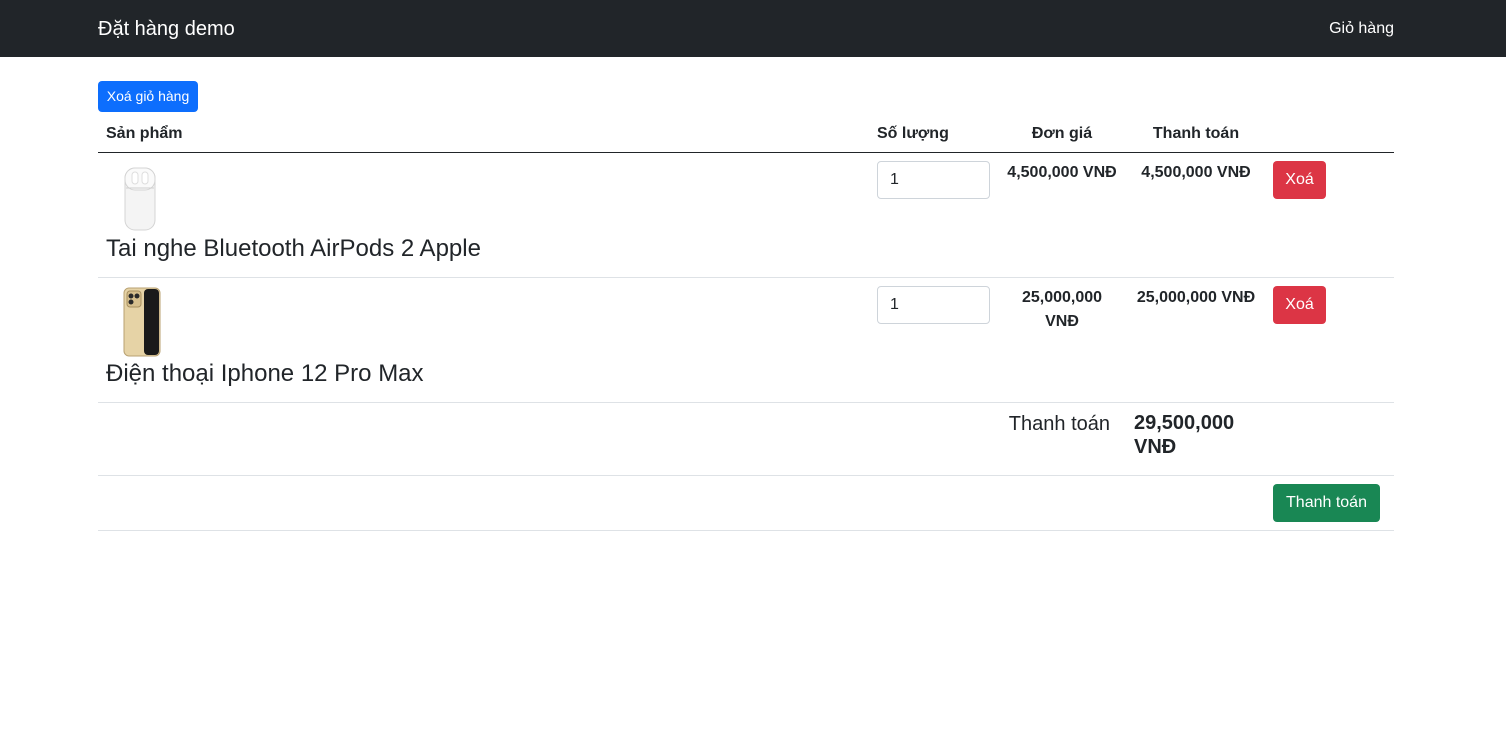 The height and width of the screenshot is (736, 1506). Describe the element at coordinates (746, 530) in the screenshot. I see `checkout-divider` at that location.